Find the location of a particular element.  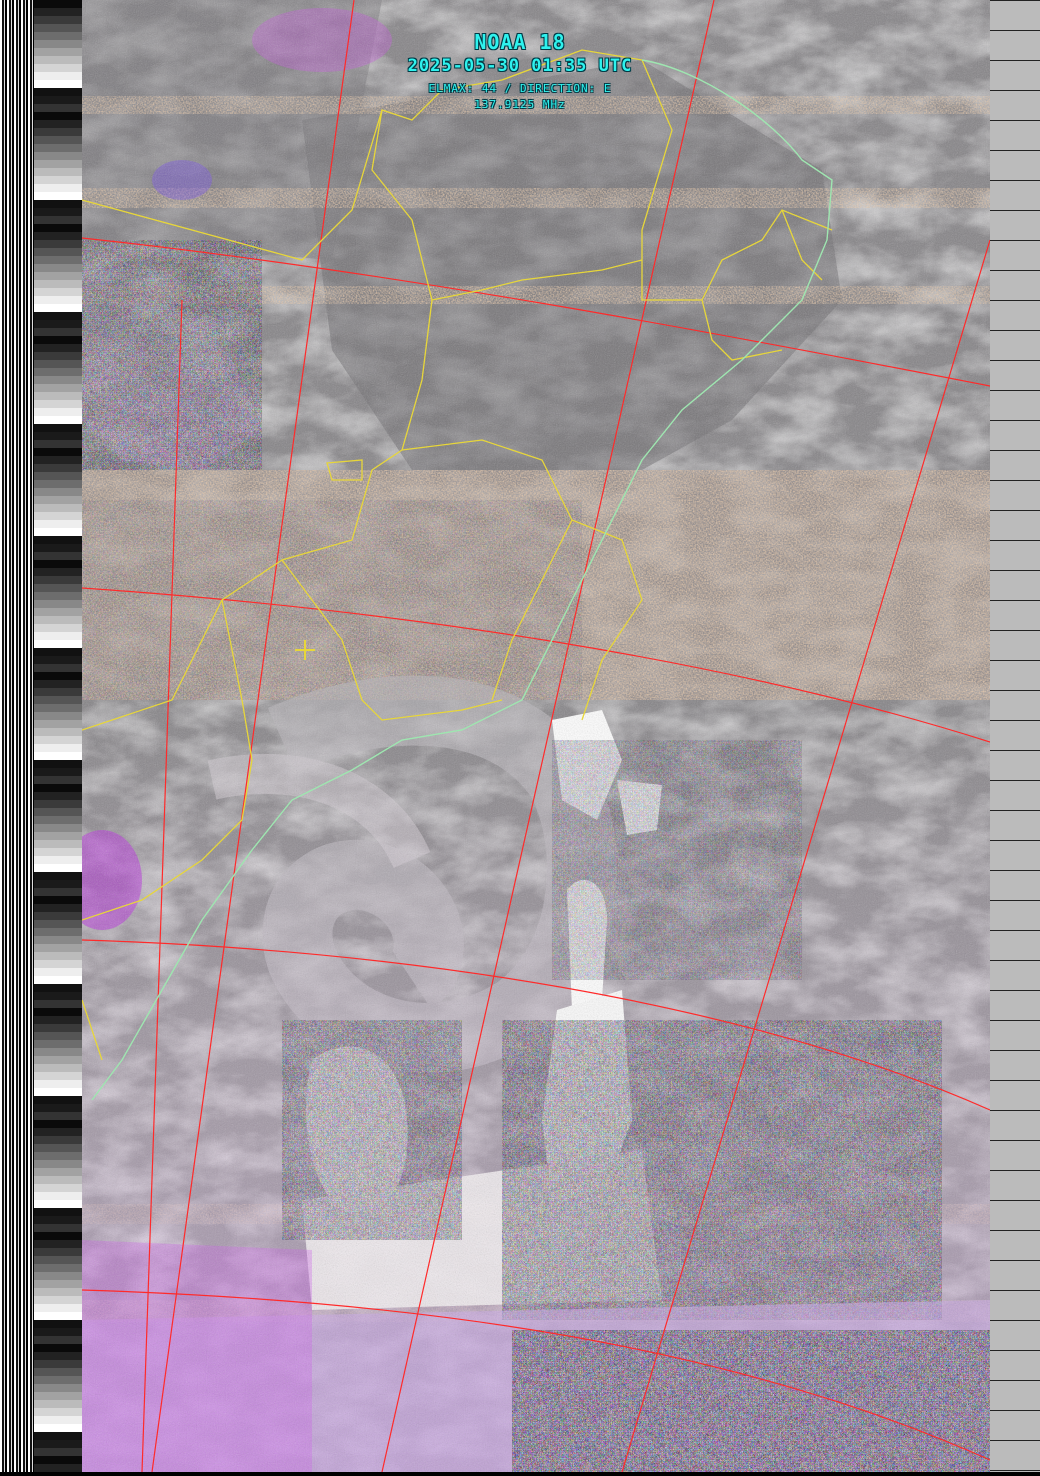

pass-frequency: 137.9125 MHz is located at coordinates (520, 104).